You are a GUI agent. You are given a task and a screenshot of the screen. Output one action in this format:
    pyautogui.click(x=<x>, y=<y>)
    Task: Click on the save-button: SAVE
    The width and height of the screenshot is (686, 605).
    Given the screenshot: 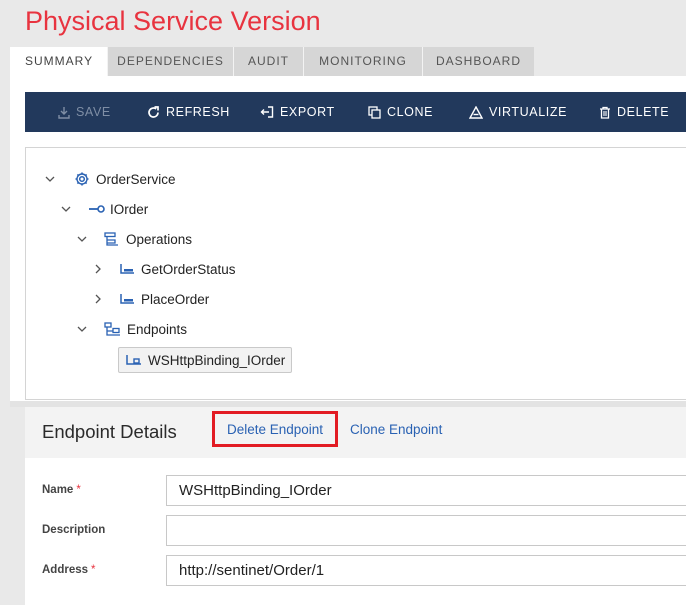 What is the action you would take?
    pyautogui.click(x=84, y=112)
    